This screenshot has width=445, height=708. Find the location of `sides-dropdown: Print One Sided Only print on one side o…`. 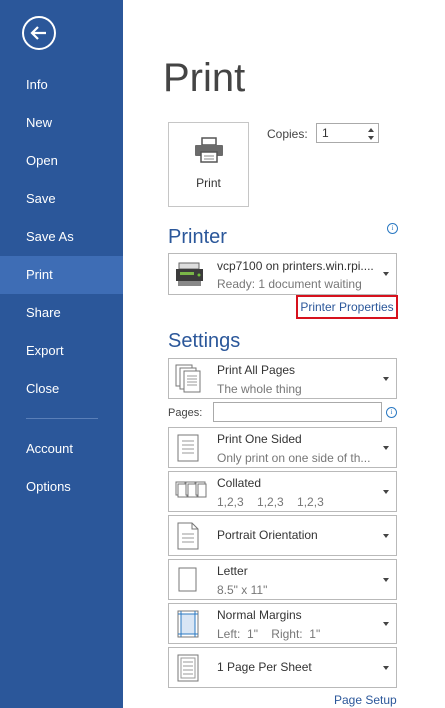

sides-dropdown: Print One Sided Only print on one side o… is located at coordinates (282, 447).